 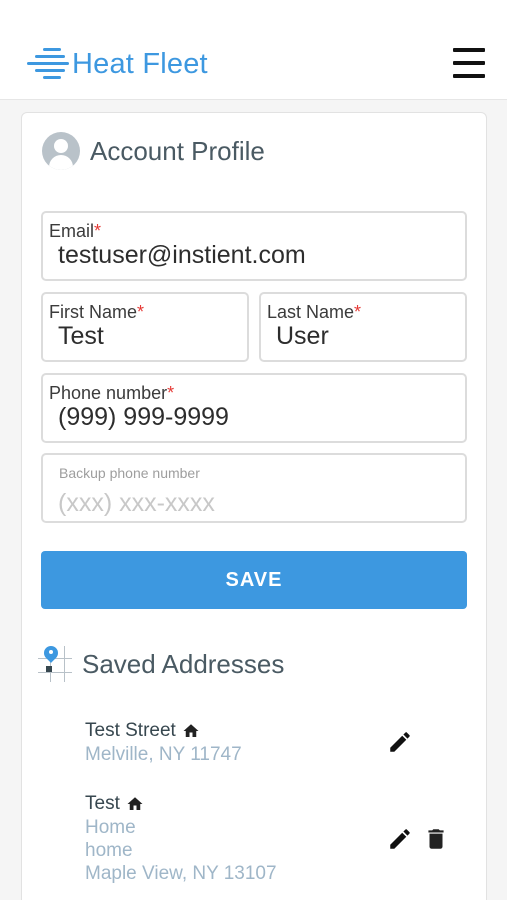 What do you see at coordinates (110, 827) in the screenshot?
I see `address-line: Home` at bounding box center [110, 827].